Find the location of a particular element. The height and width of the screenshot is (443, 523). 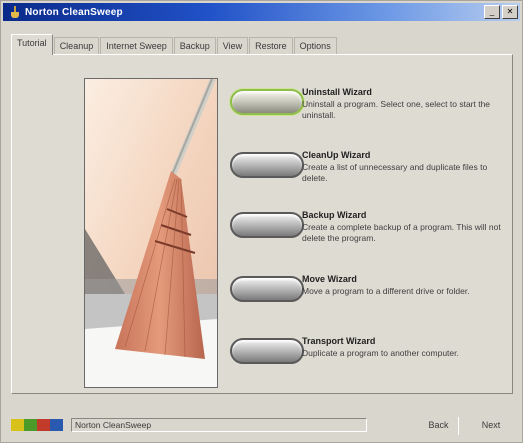

tab-cleanup: Cleanup is located at coordinates (76, 46).